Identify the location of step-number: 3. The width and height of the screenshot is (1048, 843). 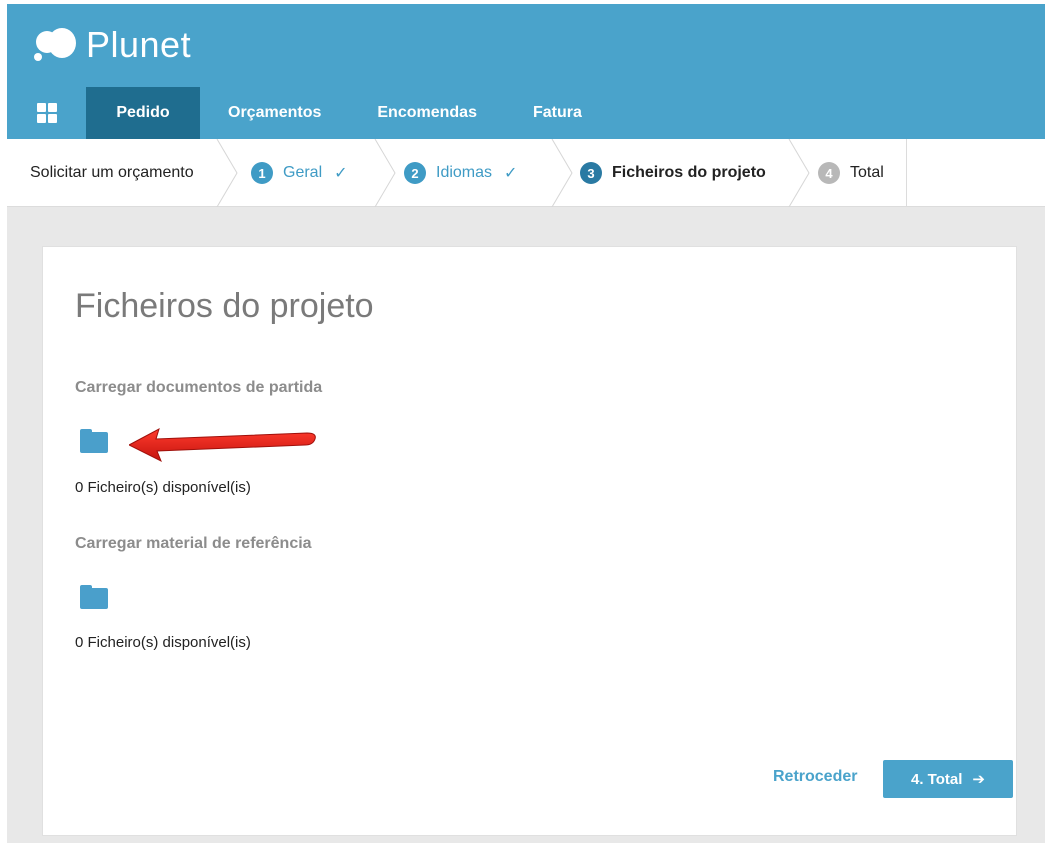
(591, 173).